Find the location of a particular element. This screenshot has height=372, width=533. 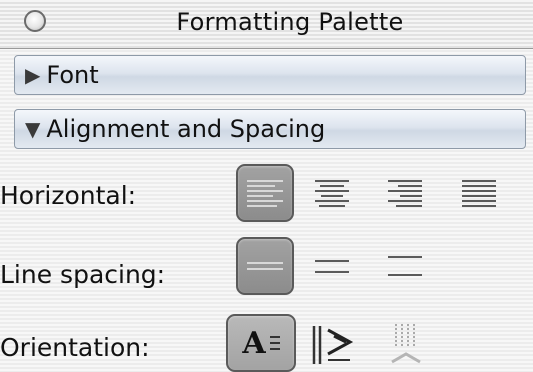

orientation-lines-icon is located at coordinates (274, 343).